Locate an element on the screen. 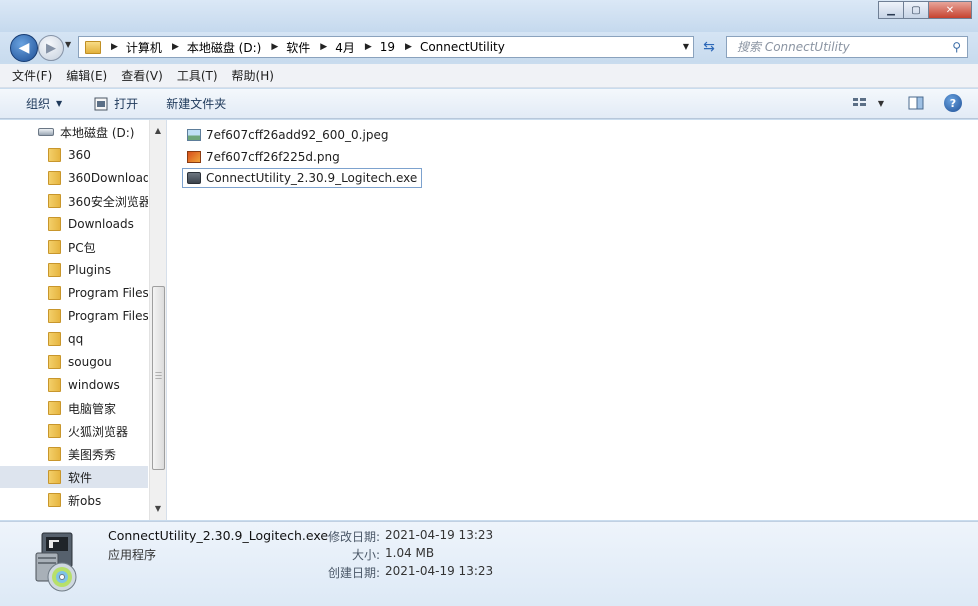 The image size is (978, 606). sidebar-item-folder: 新obs is located at coordinates (74, 500).